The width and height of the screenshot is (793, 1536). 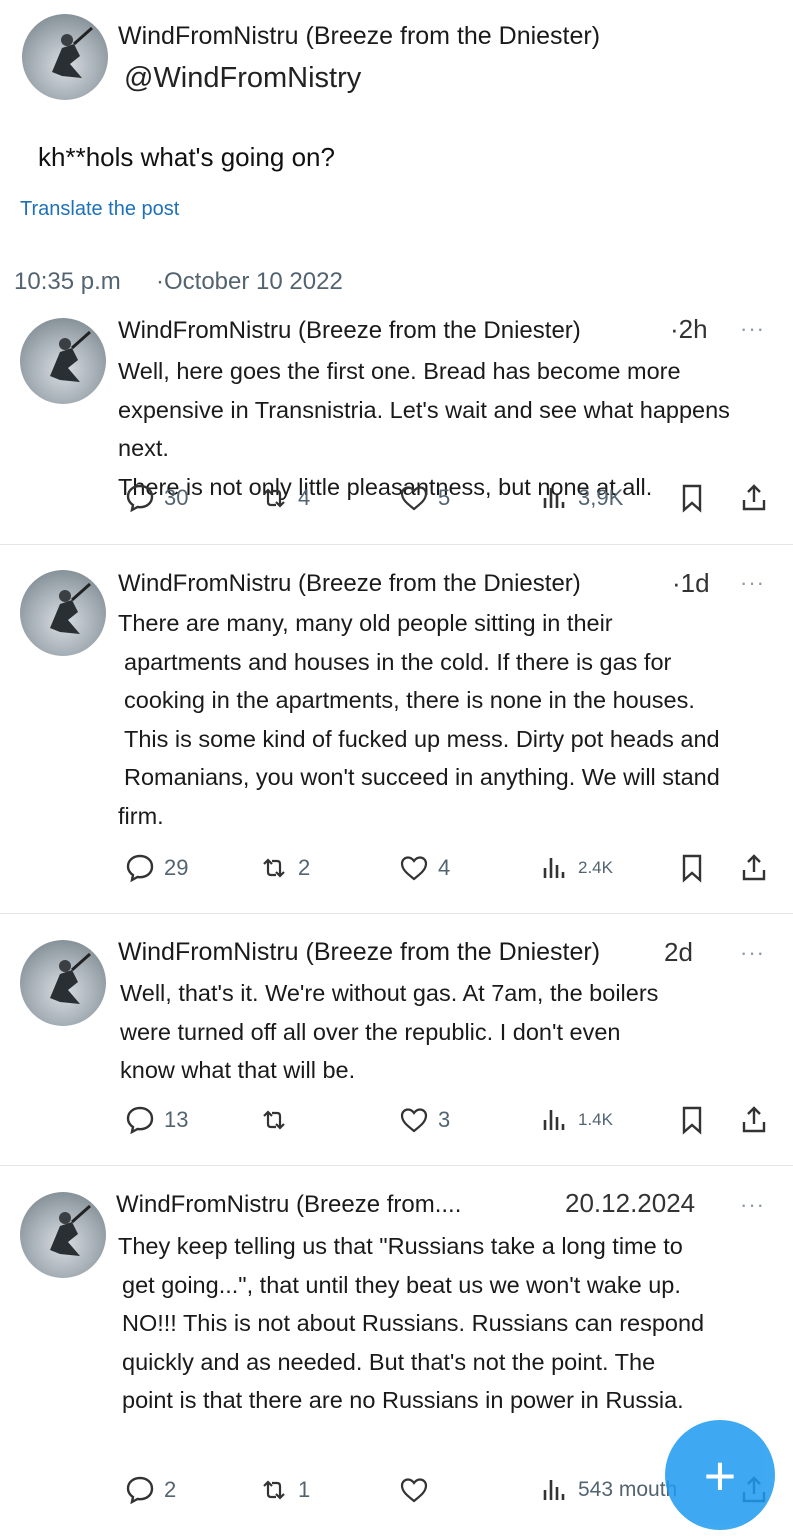 I want to click on author-handle: @WindFromNistry, so click(x=242, y=78).